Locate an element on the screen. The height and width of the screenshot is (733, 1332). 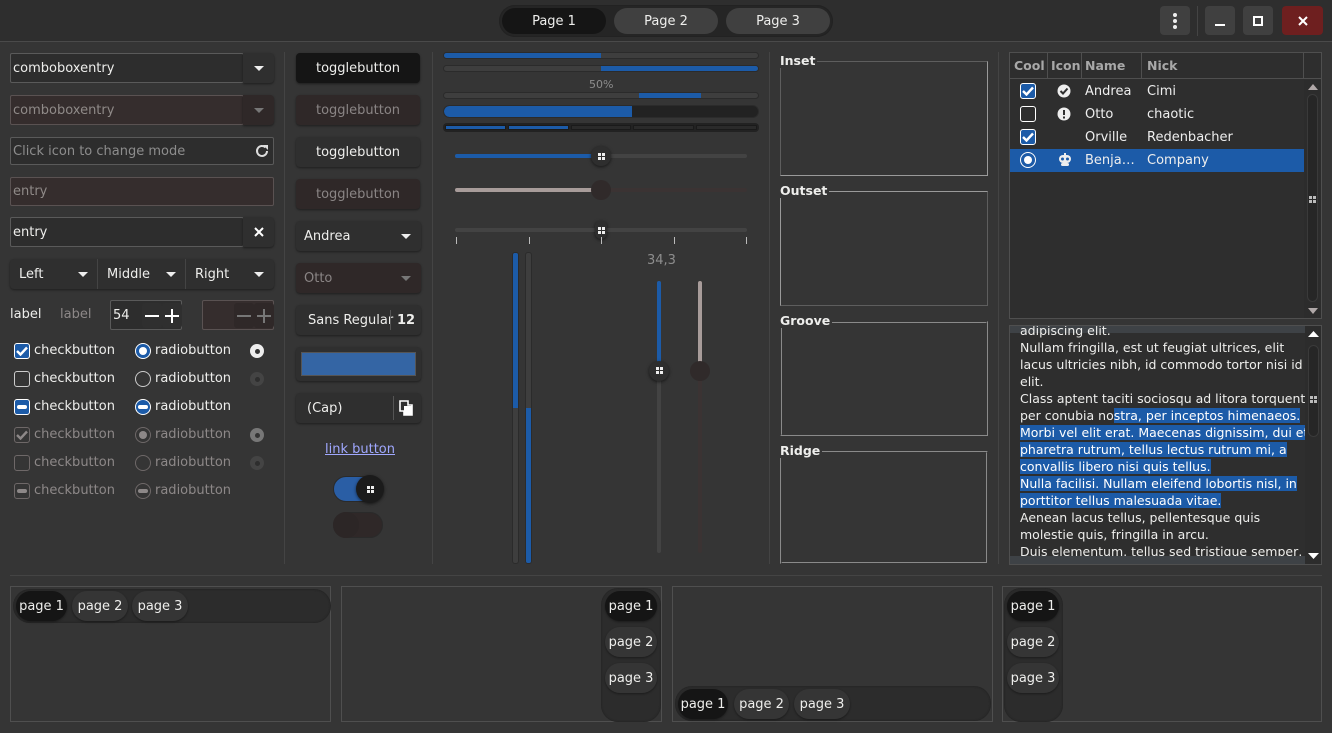
notebook-left-tab-3: page 3 is located at coordinates (1033, 678).